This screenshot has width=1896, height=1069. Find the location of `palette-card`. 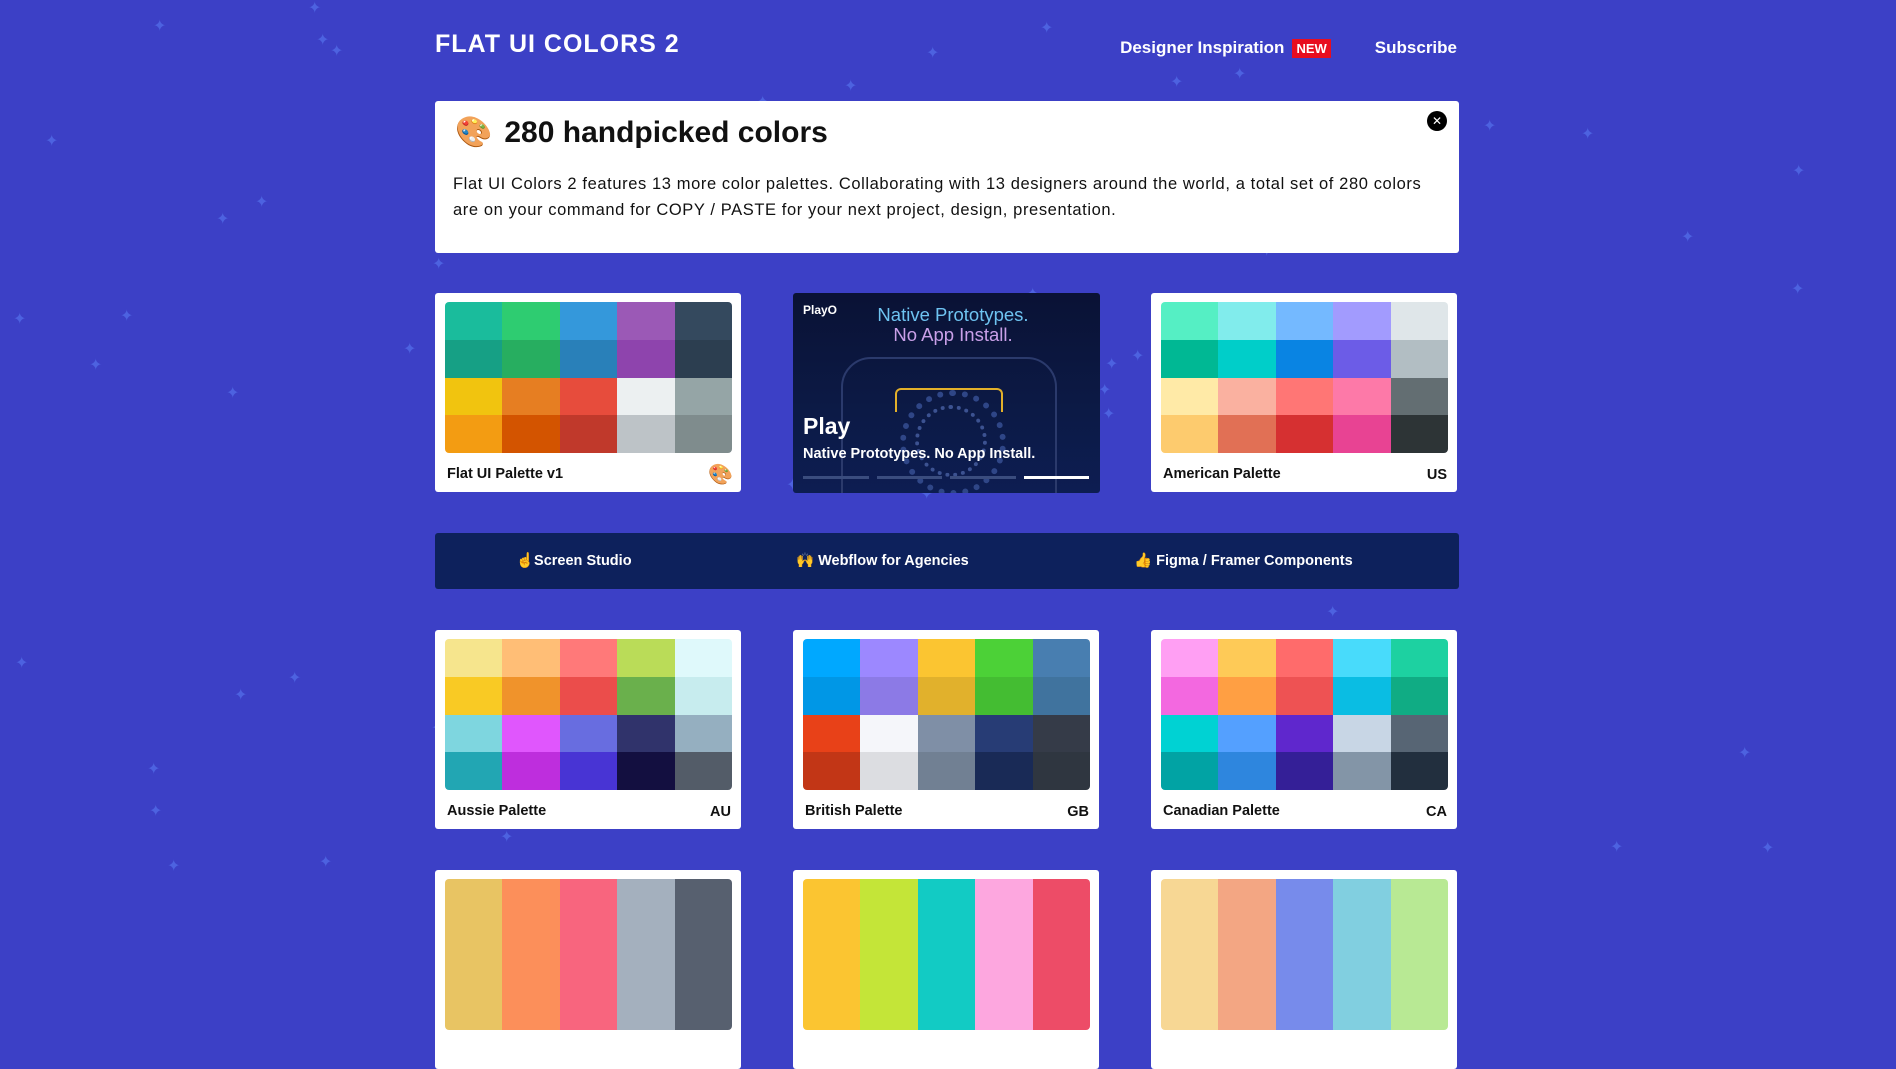

palette-card is located at coordinates (946, 969).